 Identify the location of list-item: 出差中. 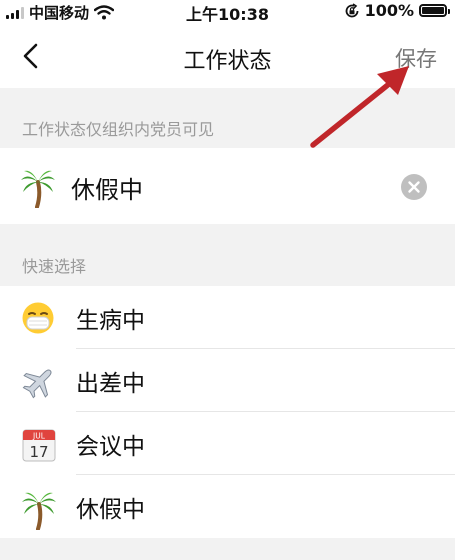
(227, 380).